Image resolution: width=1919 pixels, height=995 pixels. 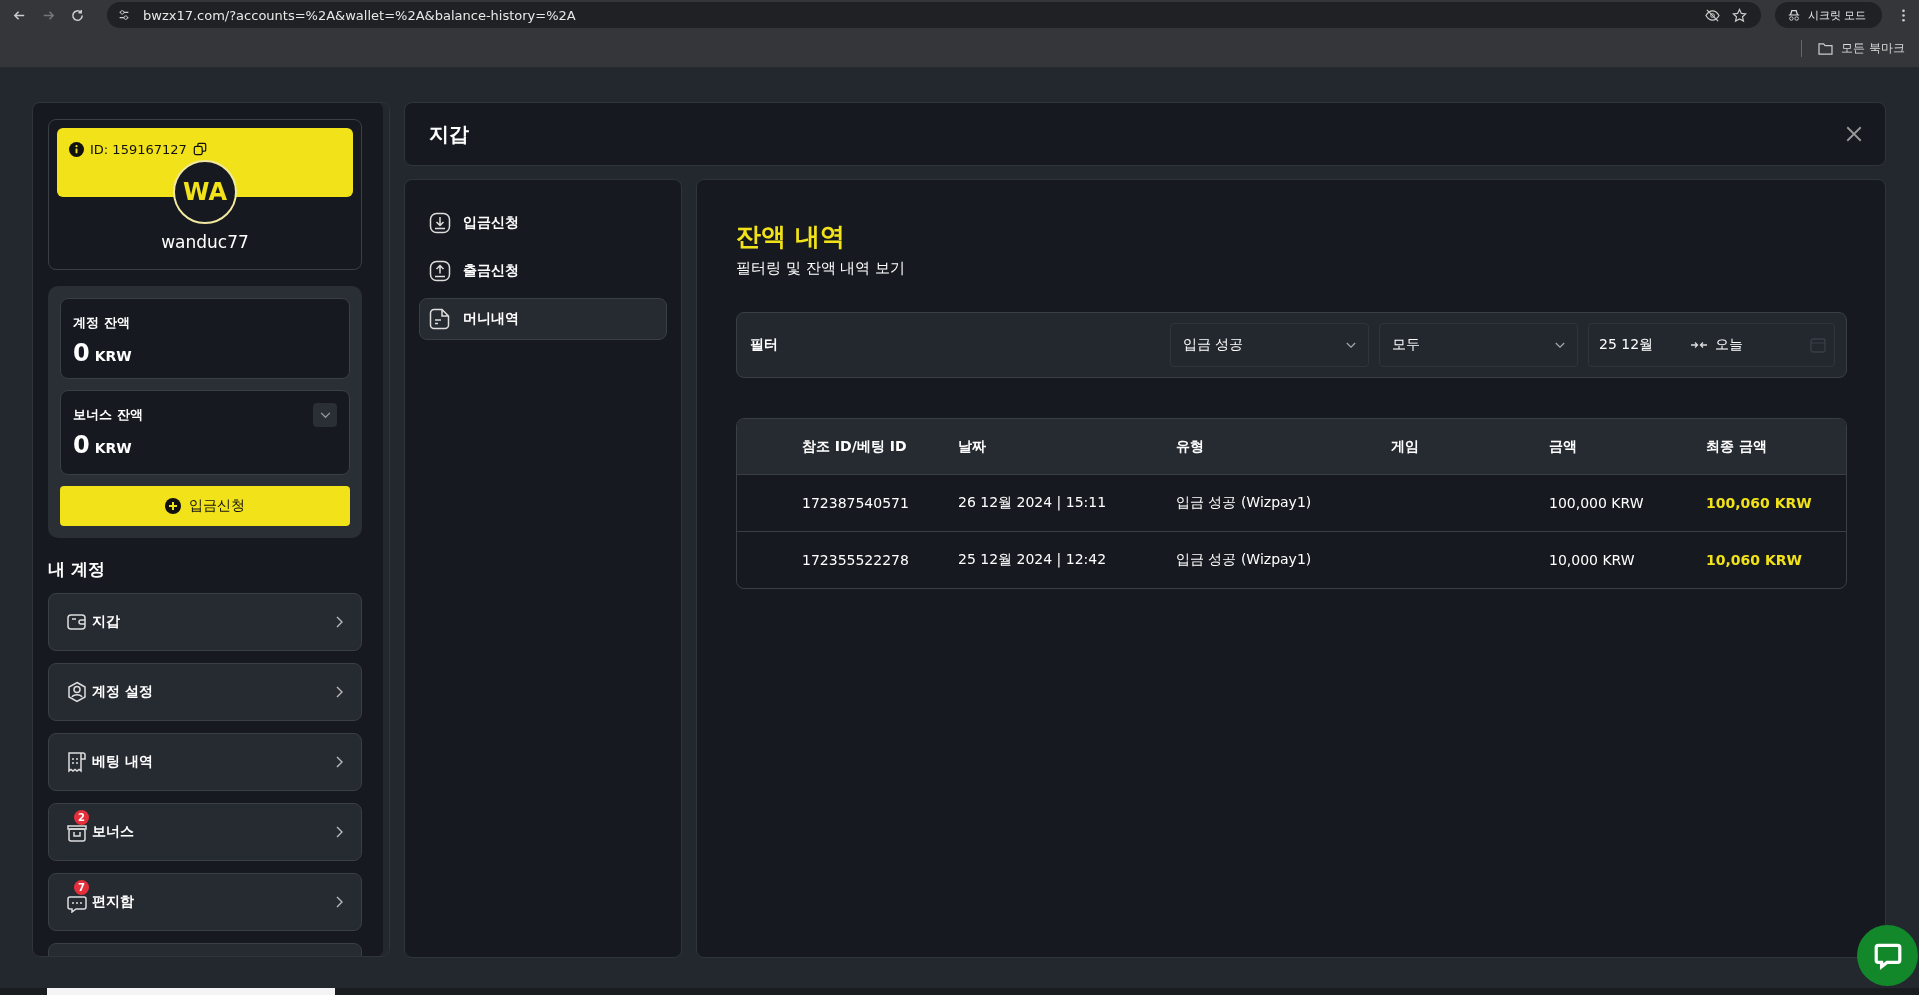 What do you see at coordinates (1563, 446) in the screenshot?
I see `column-header: 금액` at bounding box center [1563, 446].